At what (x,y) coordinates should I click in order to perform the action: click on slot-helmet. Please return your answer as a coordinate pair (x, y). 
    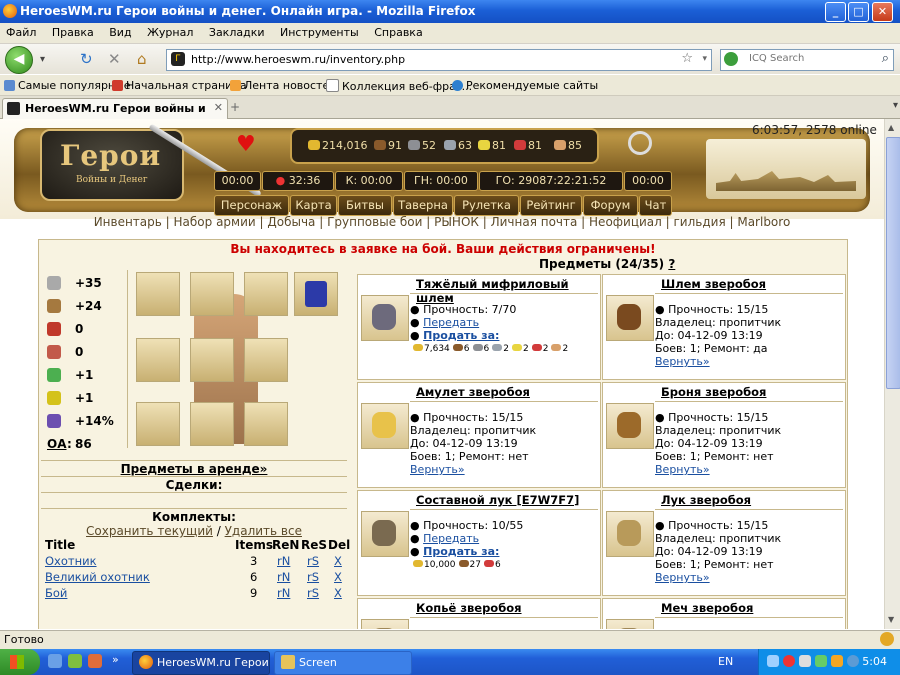
    Looking at the image, I should click on (212, 294).